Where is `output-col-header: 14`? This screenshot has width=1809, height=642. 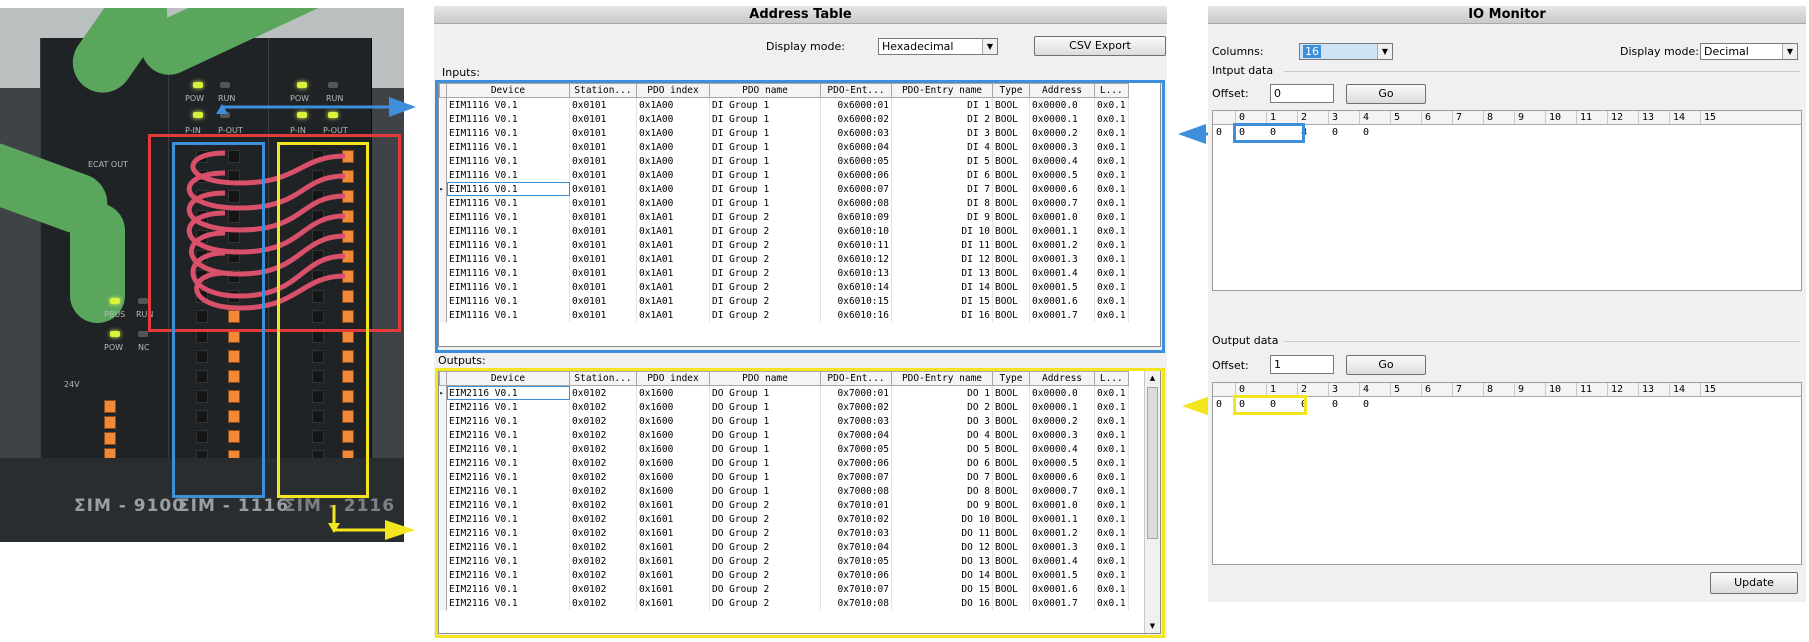
output-col-header: 14 is located at coordinates (1679, 389).